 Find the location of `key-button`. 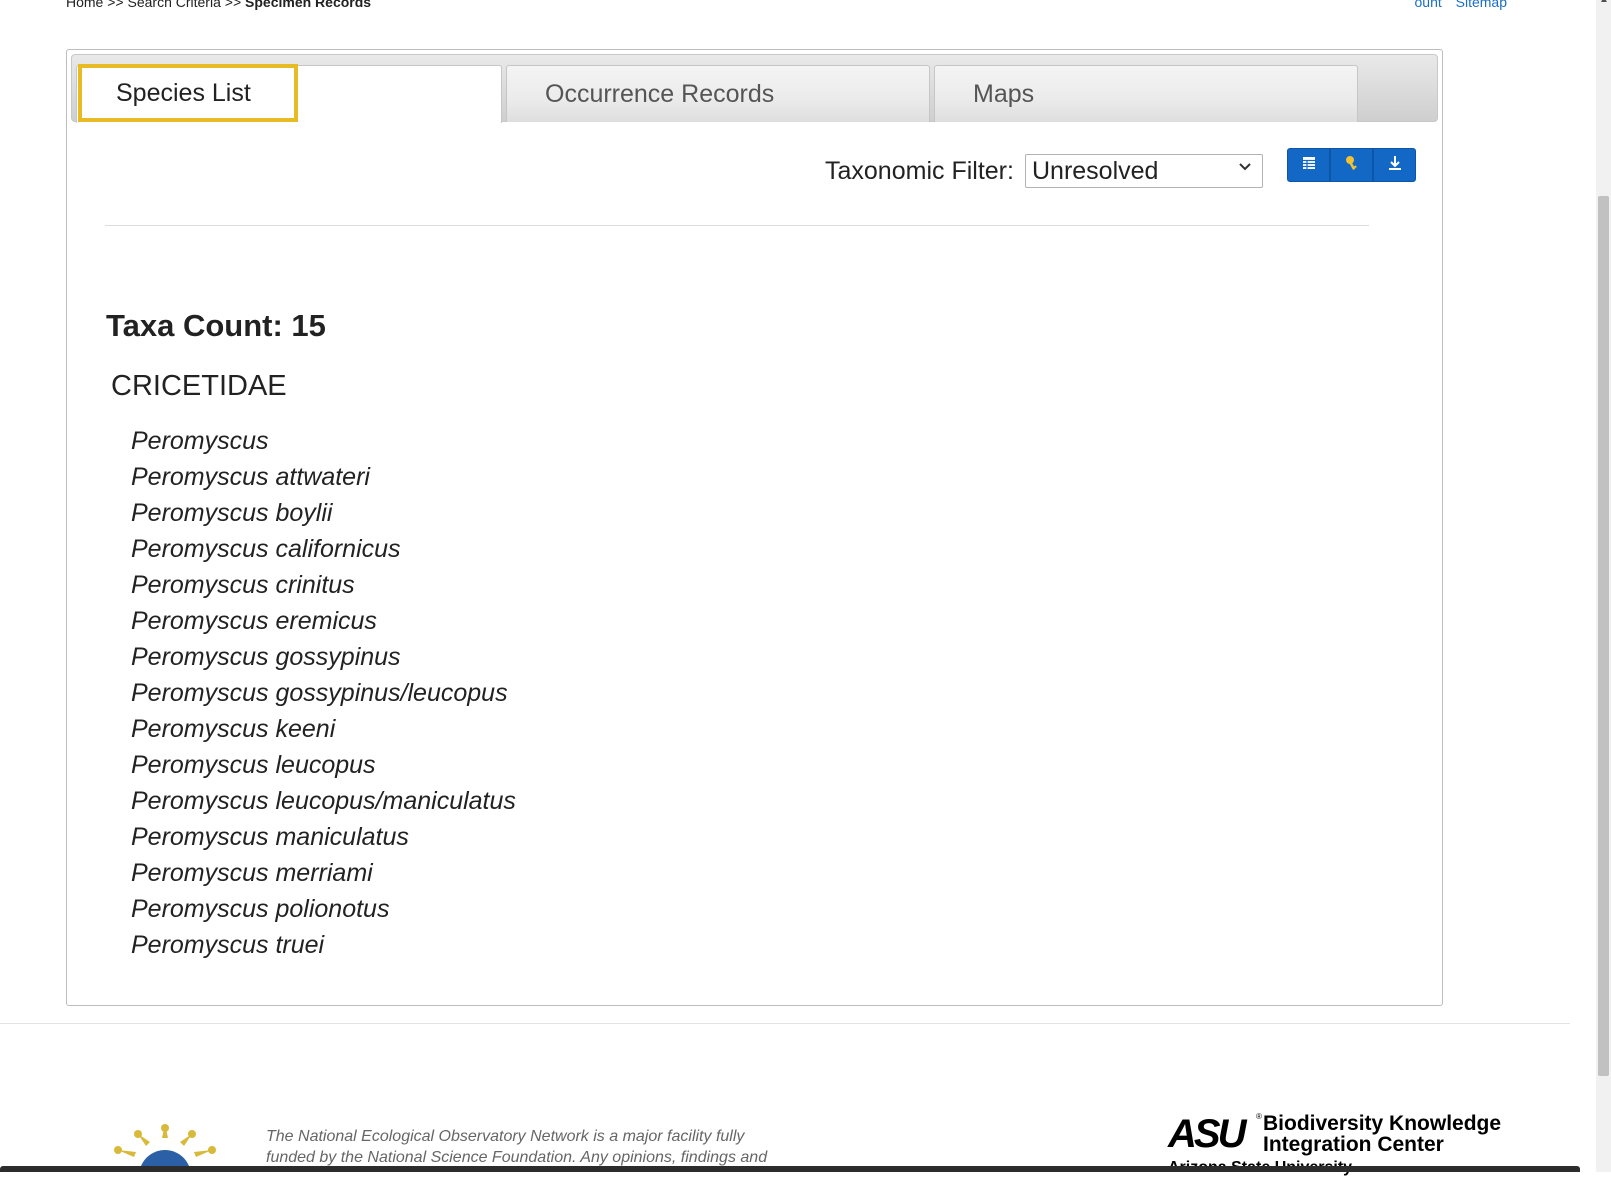

key-button is located at coordinates (1351, 165).